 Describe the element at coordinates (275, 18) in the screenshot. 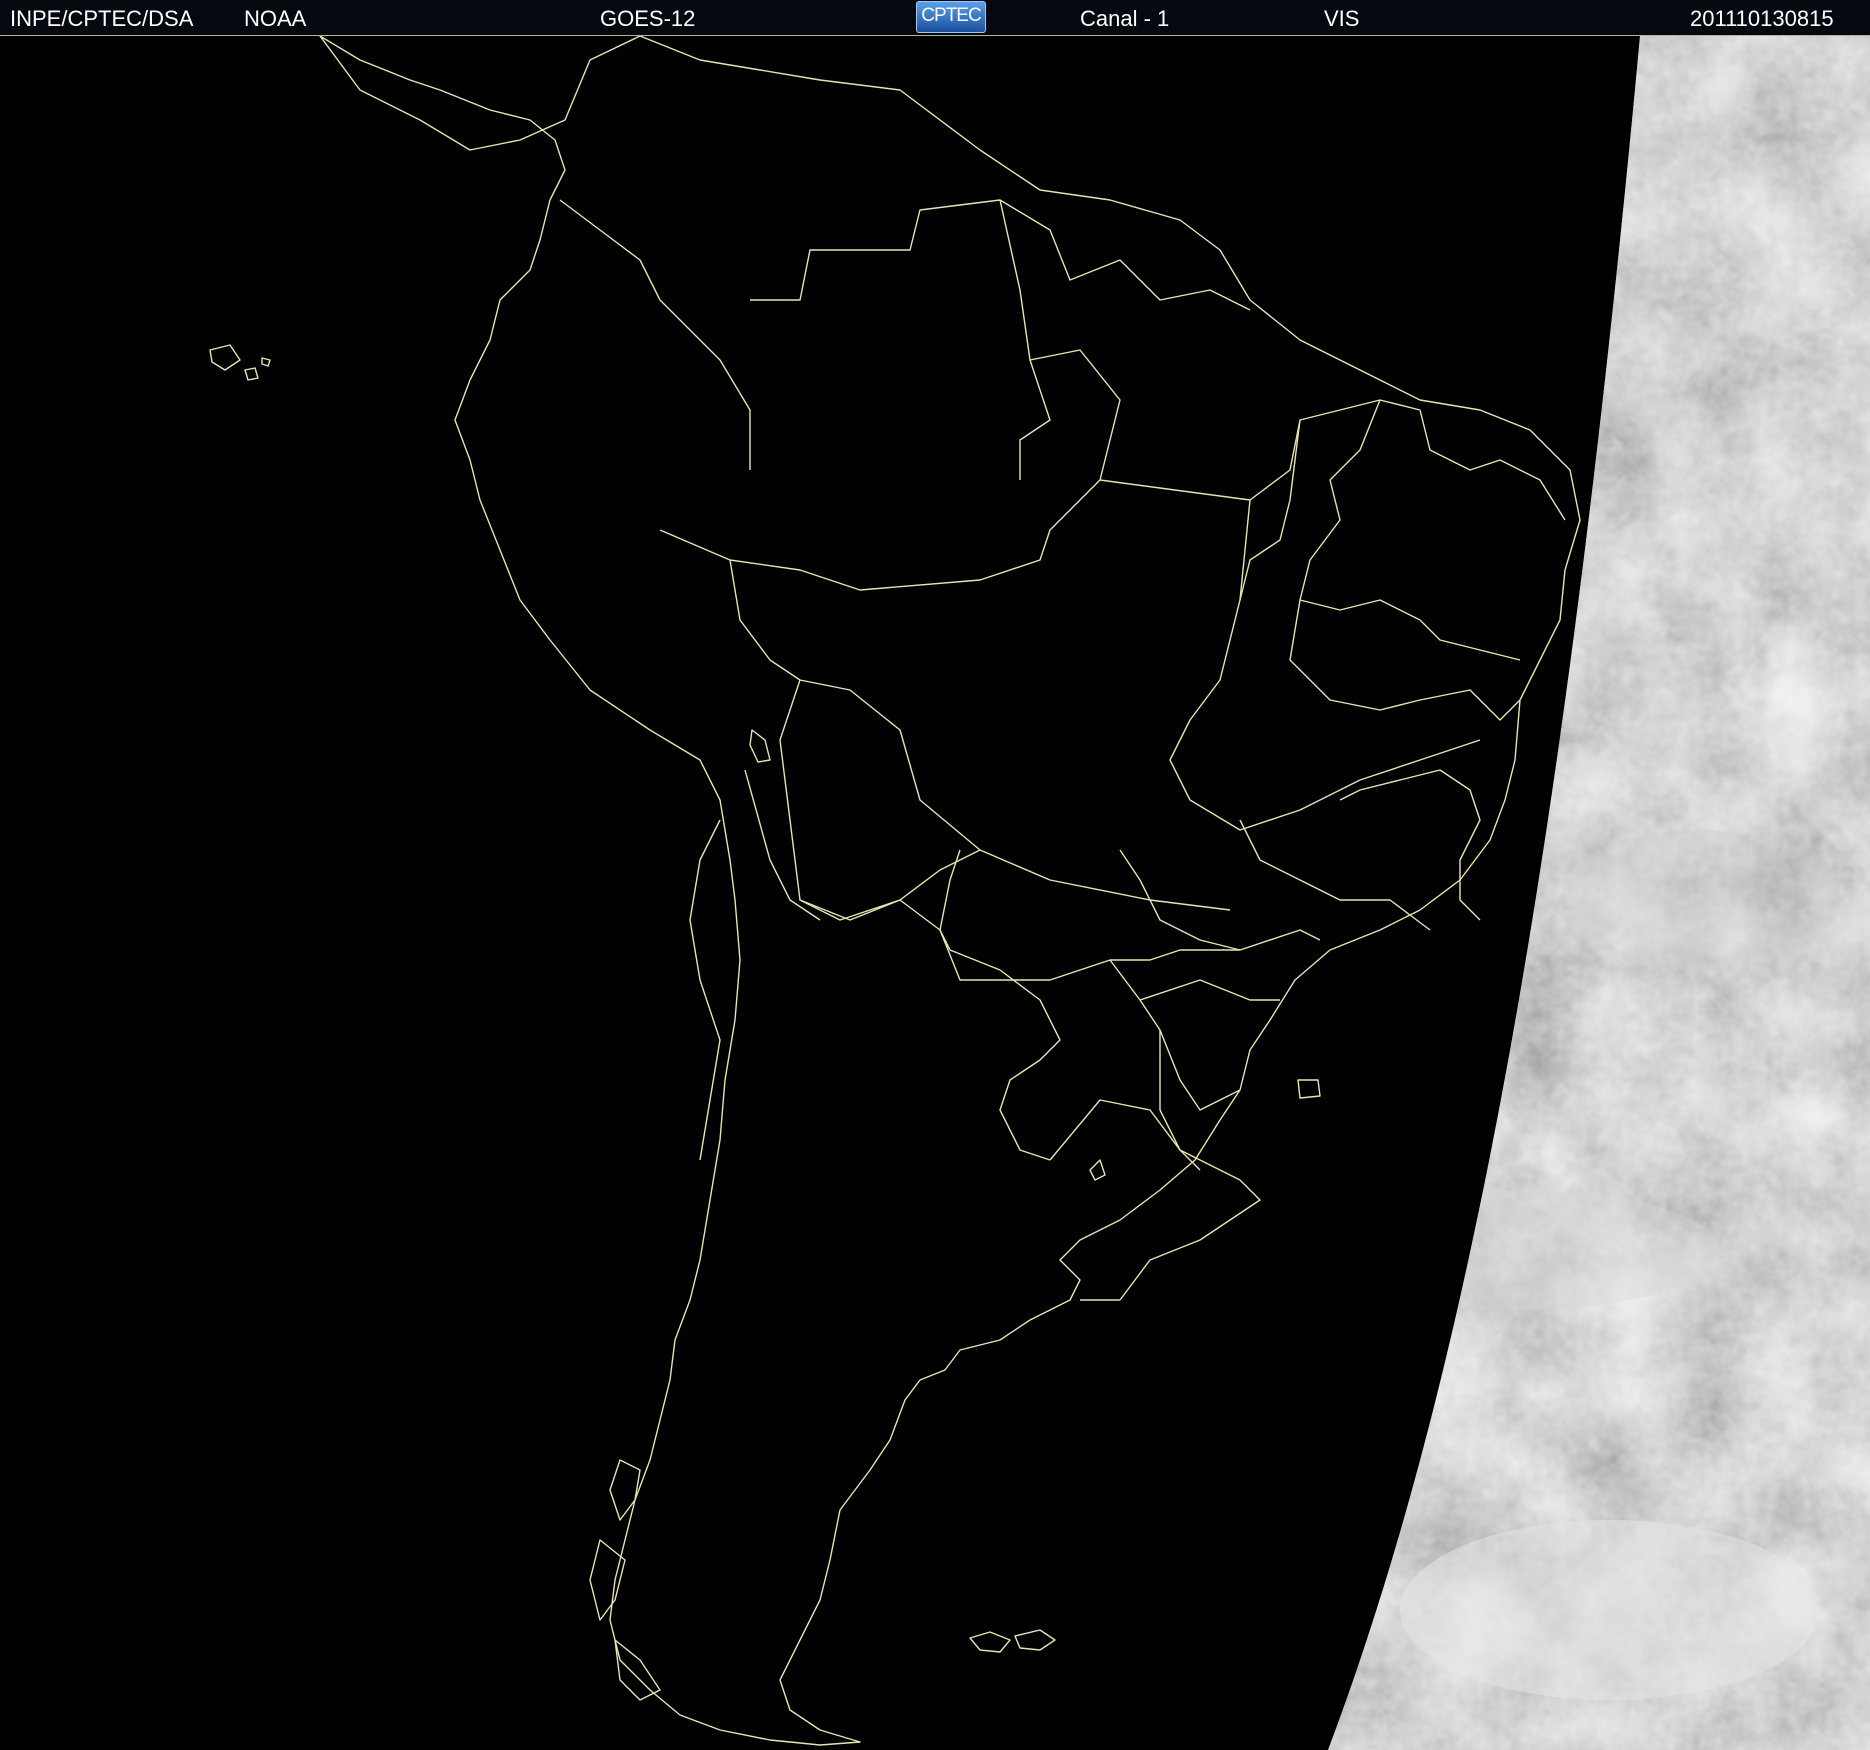

I see `source-label: NOAA` at that location.